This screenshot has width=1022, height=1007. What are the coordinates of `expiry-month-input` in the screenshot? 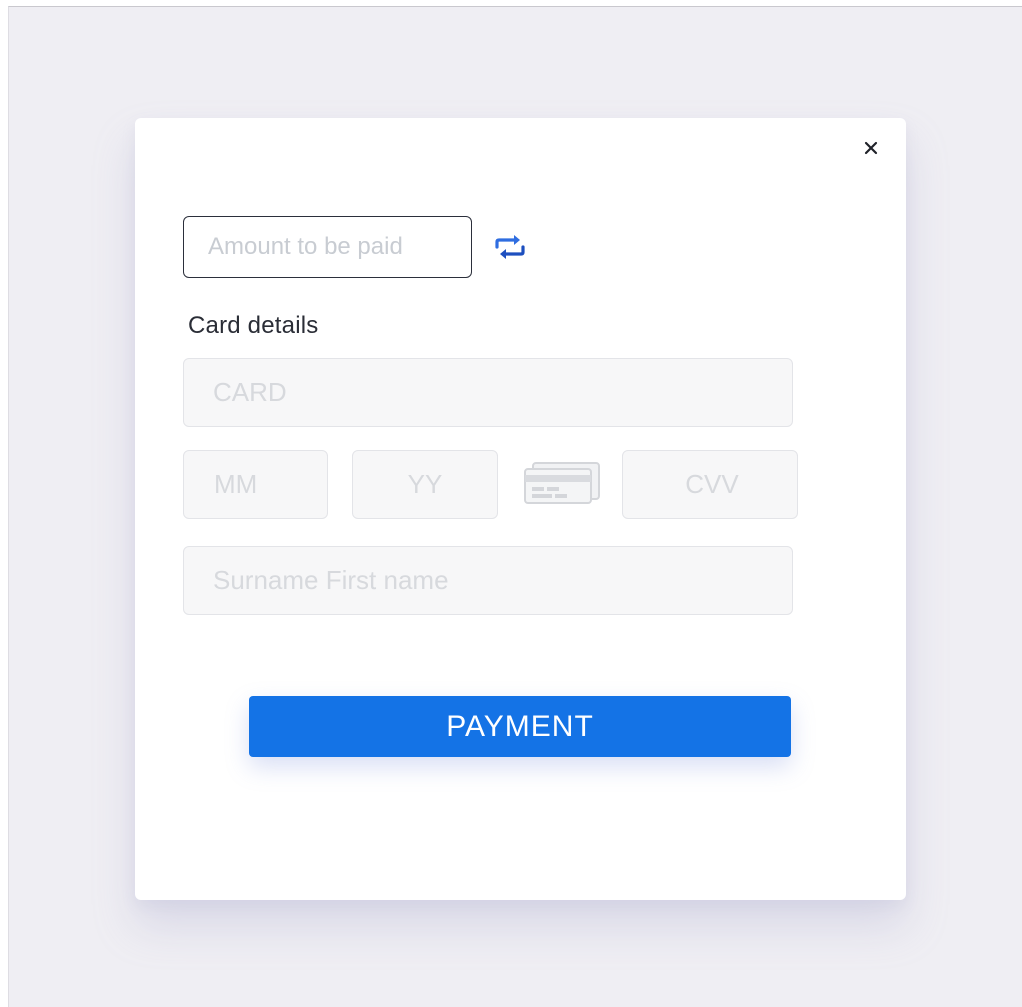 It's located at (255, 484).